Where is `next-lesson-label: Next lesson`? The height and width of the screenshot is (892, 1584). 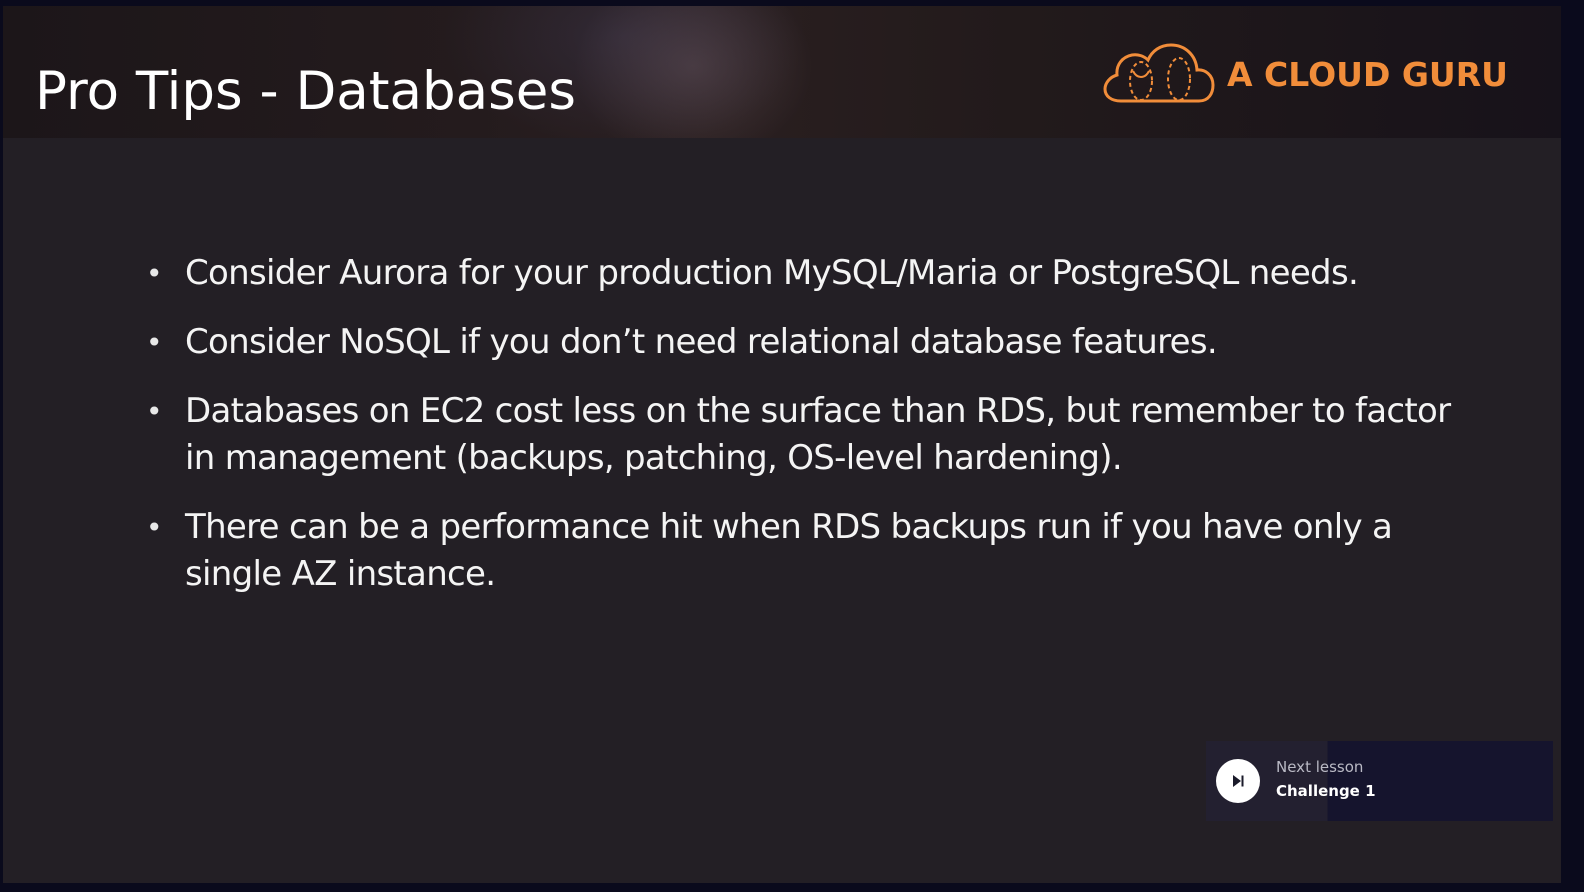 next-lesson-label: Next lesson is located at coordinates (1320, 767).